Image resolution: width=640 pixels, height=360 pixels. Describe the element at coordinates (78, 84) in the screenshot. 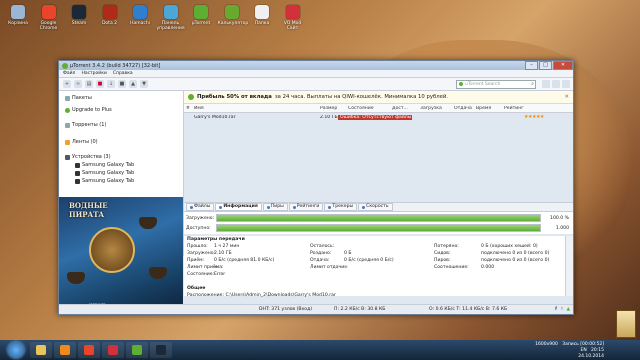

I see `add-link-icon: ∞` at that location.